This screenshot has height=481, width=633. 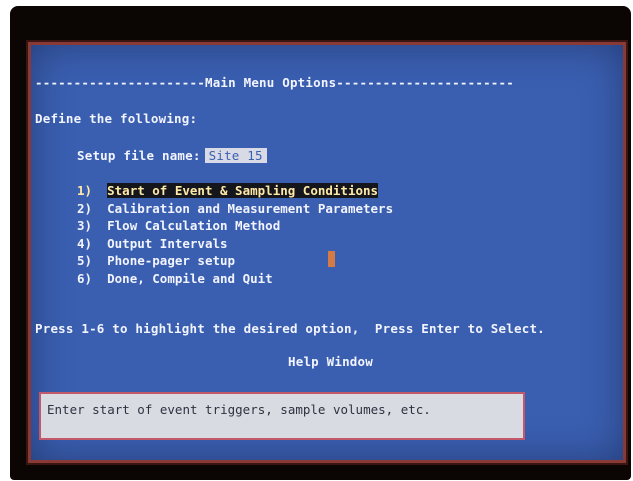 I want to click on menu-item-output-intervals: 4) Output Intervals, so click(x=235, y=244).